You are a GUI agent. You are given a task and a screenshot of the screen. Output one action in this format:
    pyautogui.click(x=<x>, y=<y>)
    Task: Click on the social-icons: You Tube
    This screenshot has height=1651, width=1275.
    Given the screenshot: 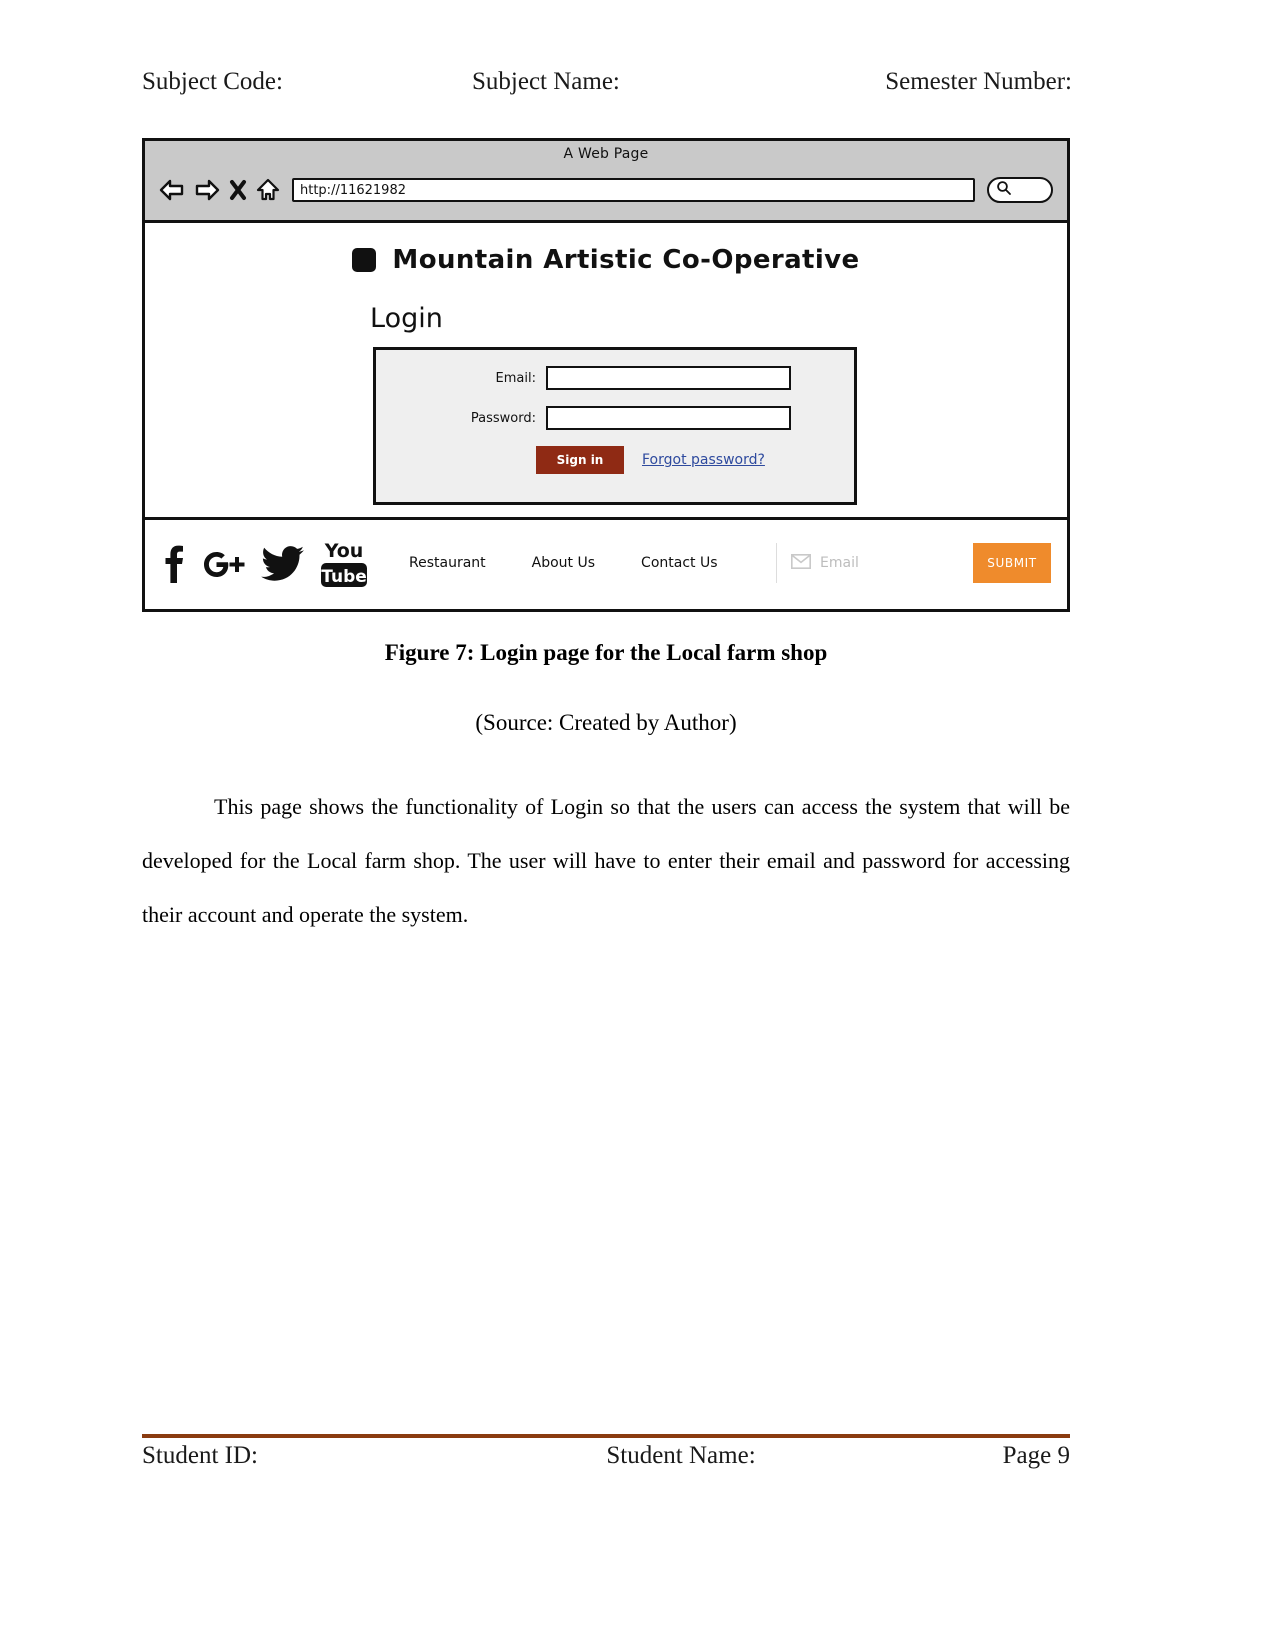 What is the action you would take?
    pyautogui.click(x=265, y=563)
    